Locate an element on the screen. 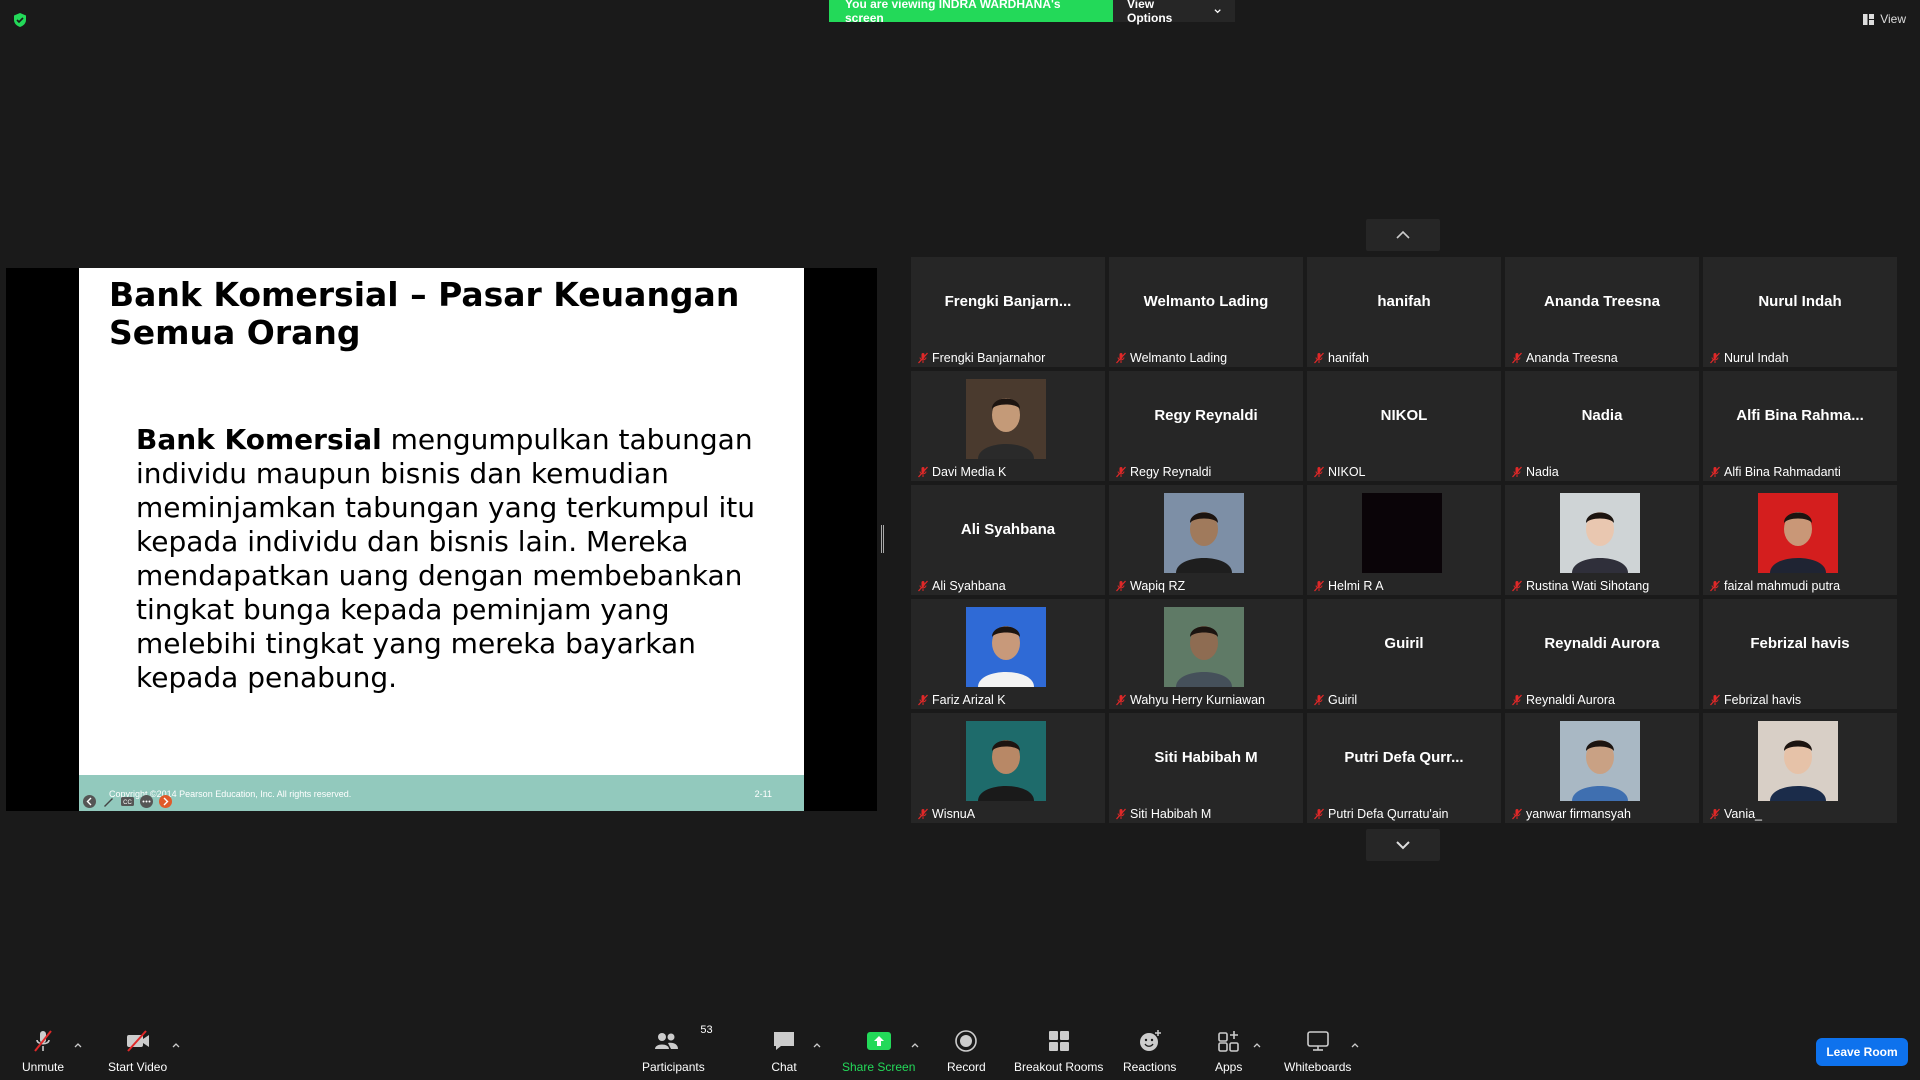 The width and height of the screenshot is (1920, 1080). pen-icon is located at coordinates (108, 801).